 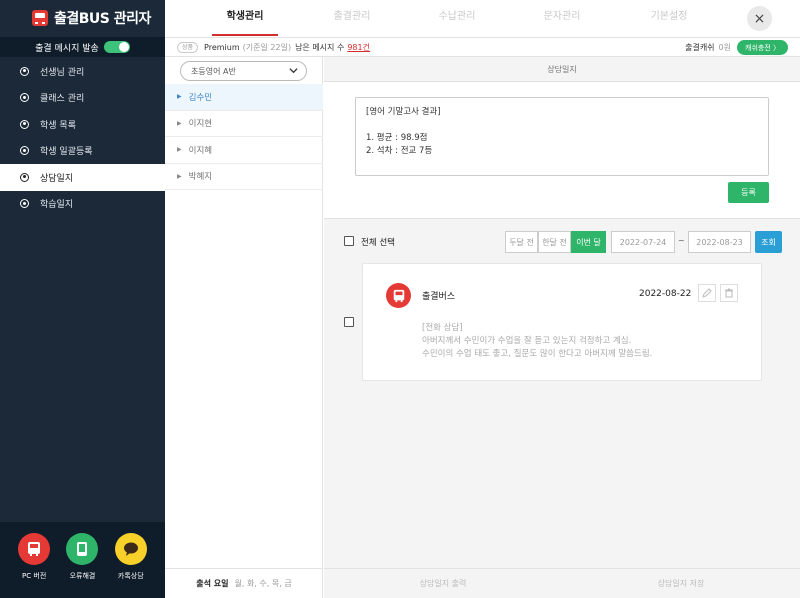 What do you see at coordinates (131, 565) in the screenshot?
I see `kakao-consult-button: 카톡상담` at bounding box center [131, 565].